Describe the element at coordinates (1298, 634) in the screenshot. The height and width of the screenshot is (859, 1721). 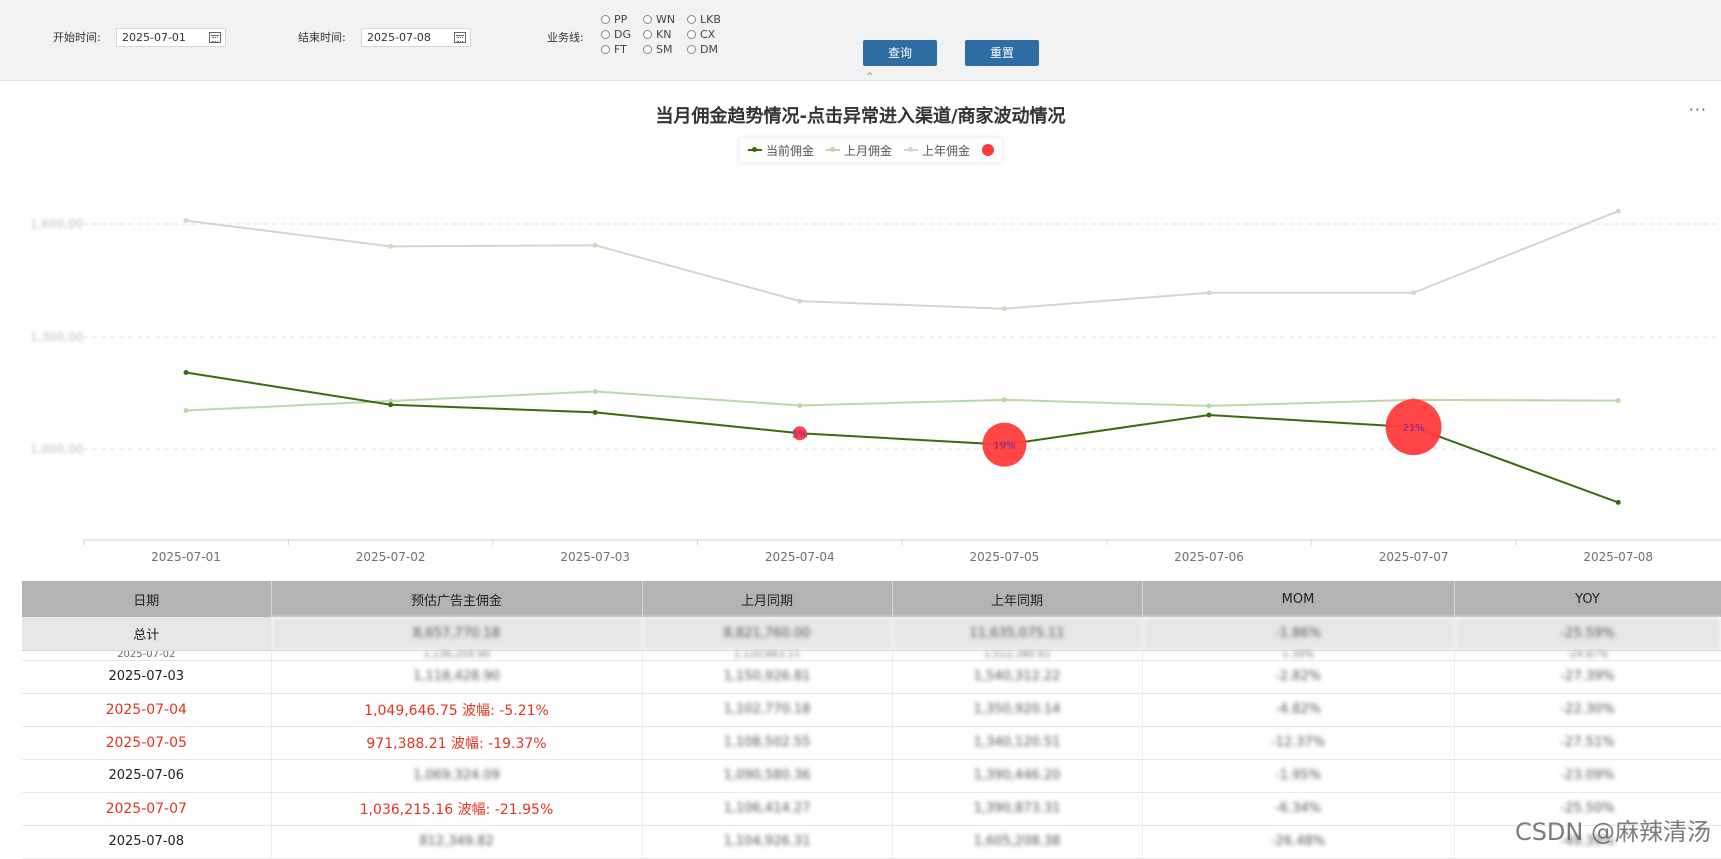
I see `total-mom: -1.86%` at that location.